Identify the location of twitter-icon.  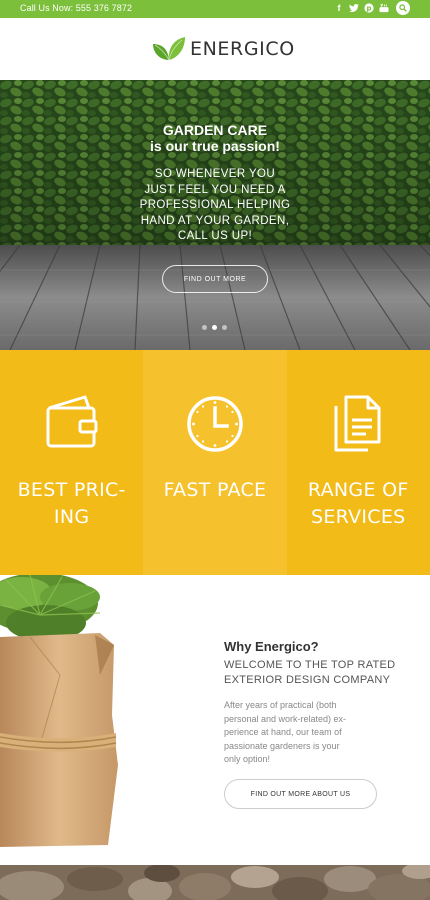
(354, 8).